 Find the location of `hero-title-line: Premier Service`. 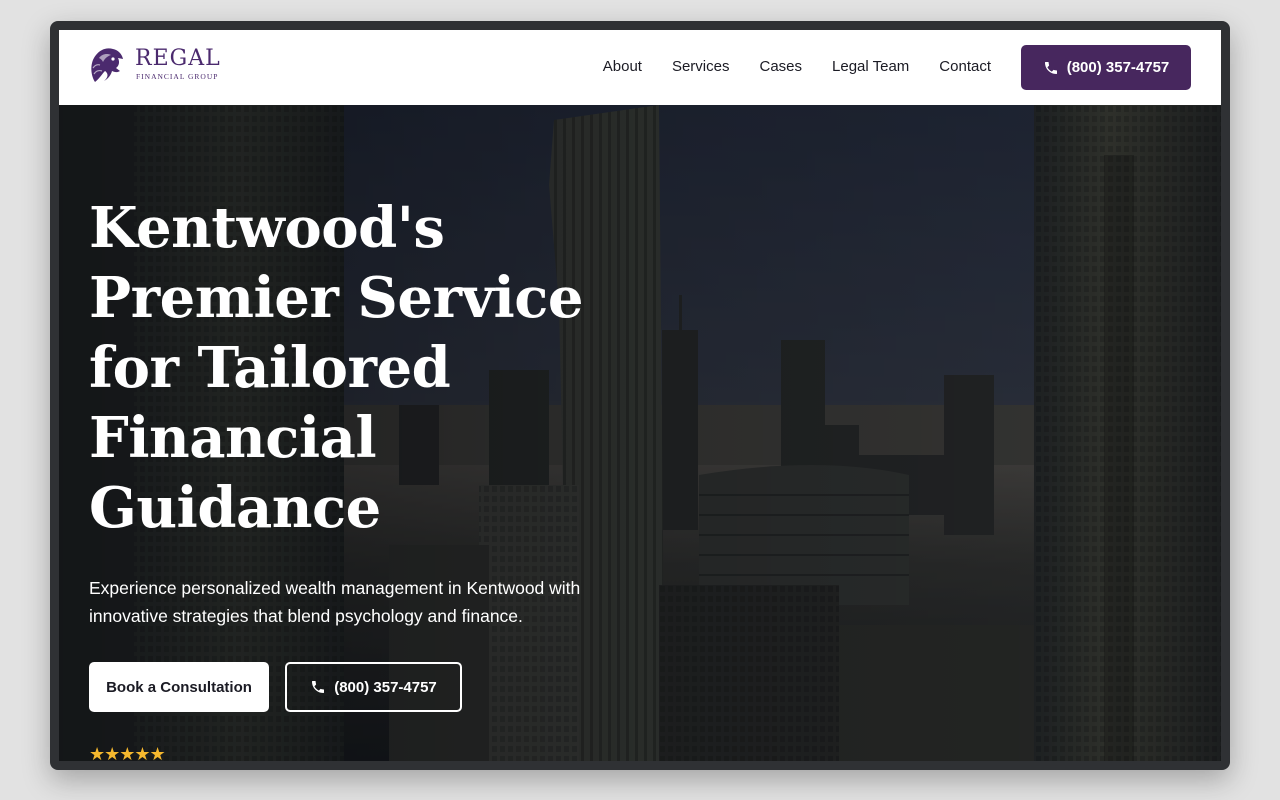

hero-title-line: Premier Service is located at coordinates (336, 298).